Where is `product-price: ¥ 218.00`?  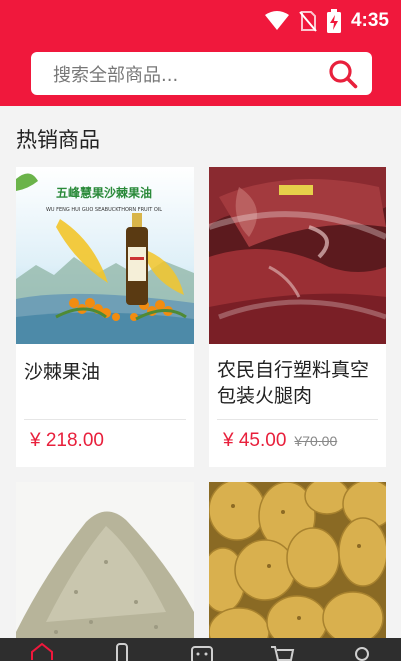
product-price: ¥ 218.00 is located at coordinates (67, 440).